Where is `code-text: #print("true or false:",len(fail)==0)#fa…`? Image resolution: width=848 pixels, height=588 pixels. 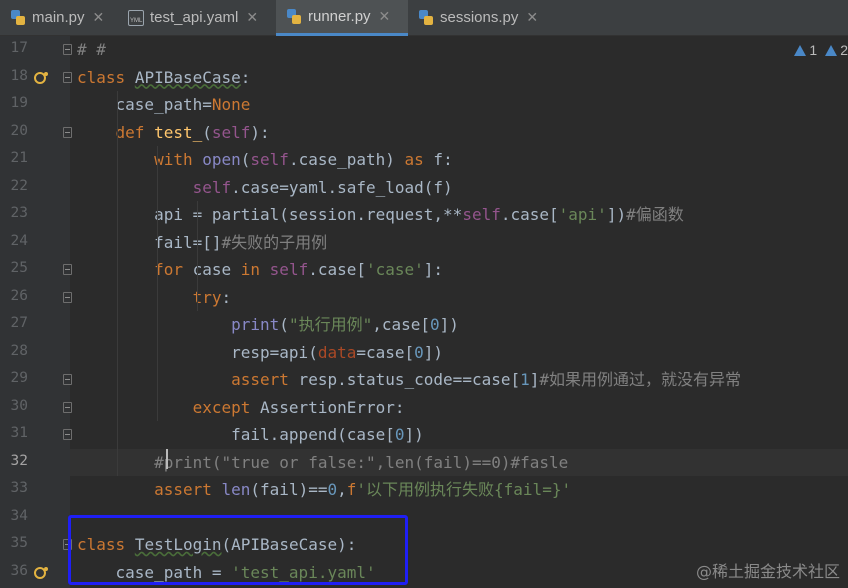 code-text: #print("true or false:",len(fail)==0)#fa… is located at coordinates (323, 462).